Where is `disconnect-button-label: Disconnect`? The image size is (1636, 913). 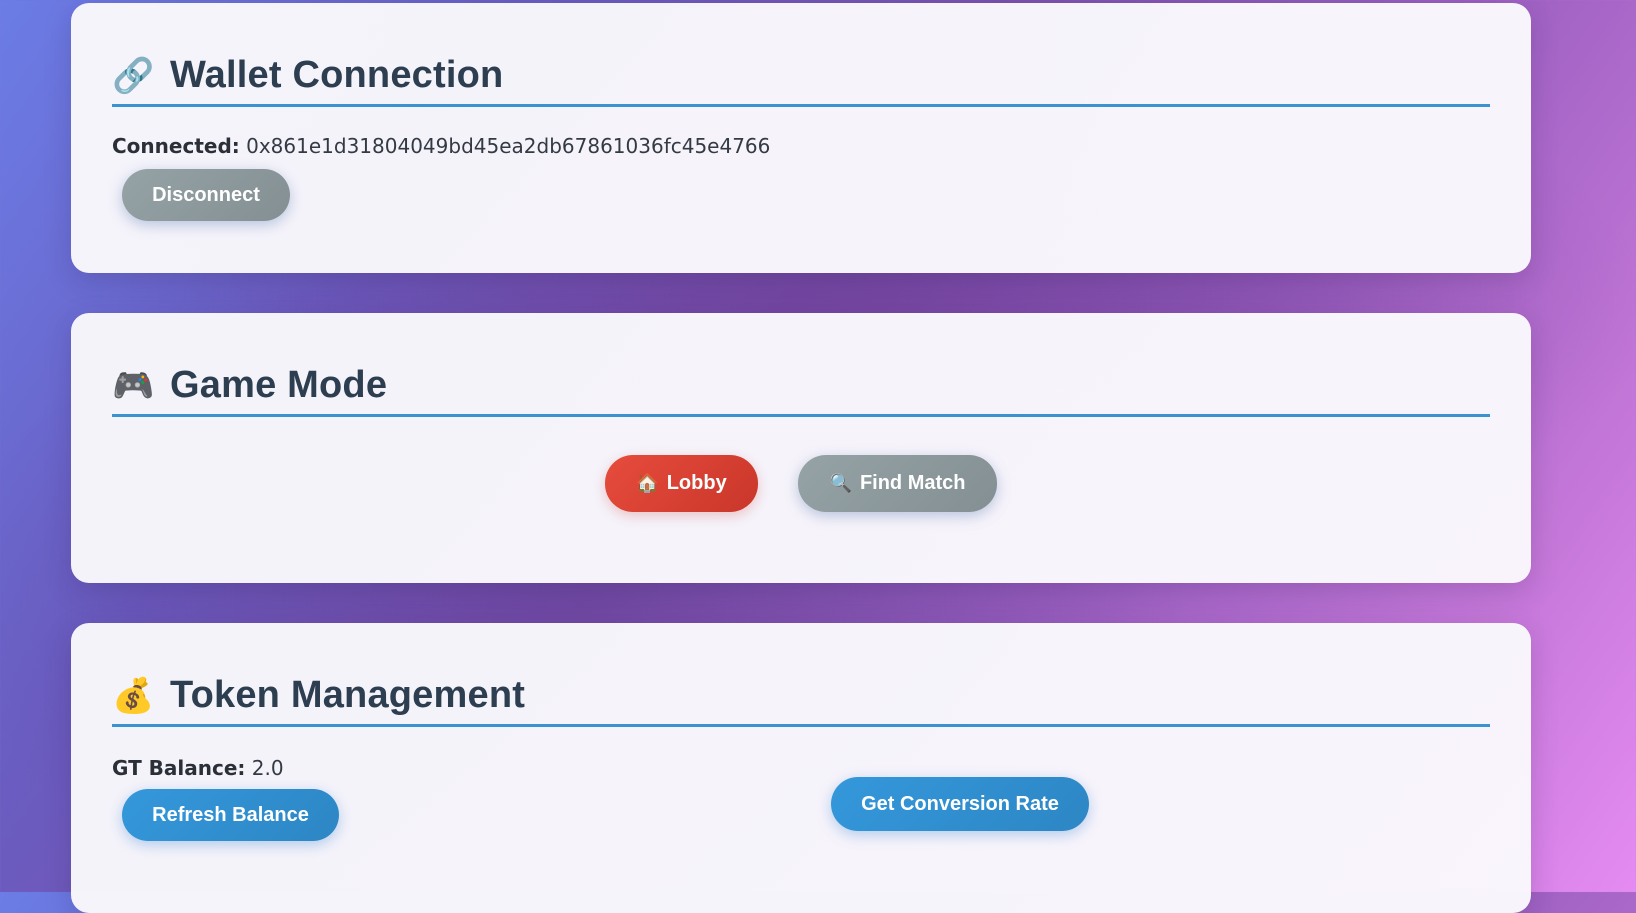 disconnect-button-label: Disconnect is located at coordinates (206, 194).